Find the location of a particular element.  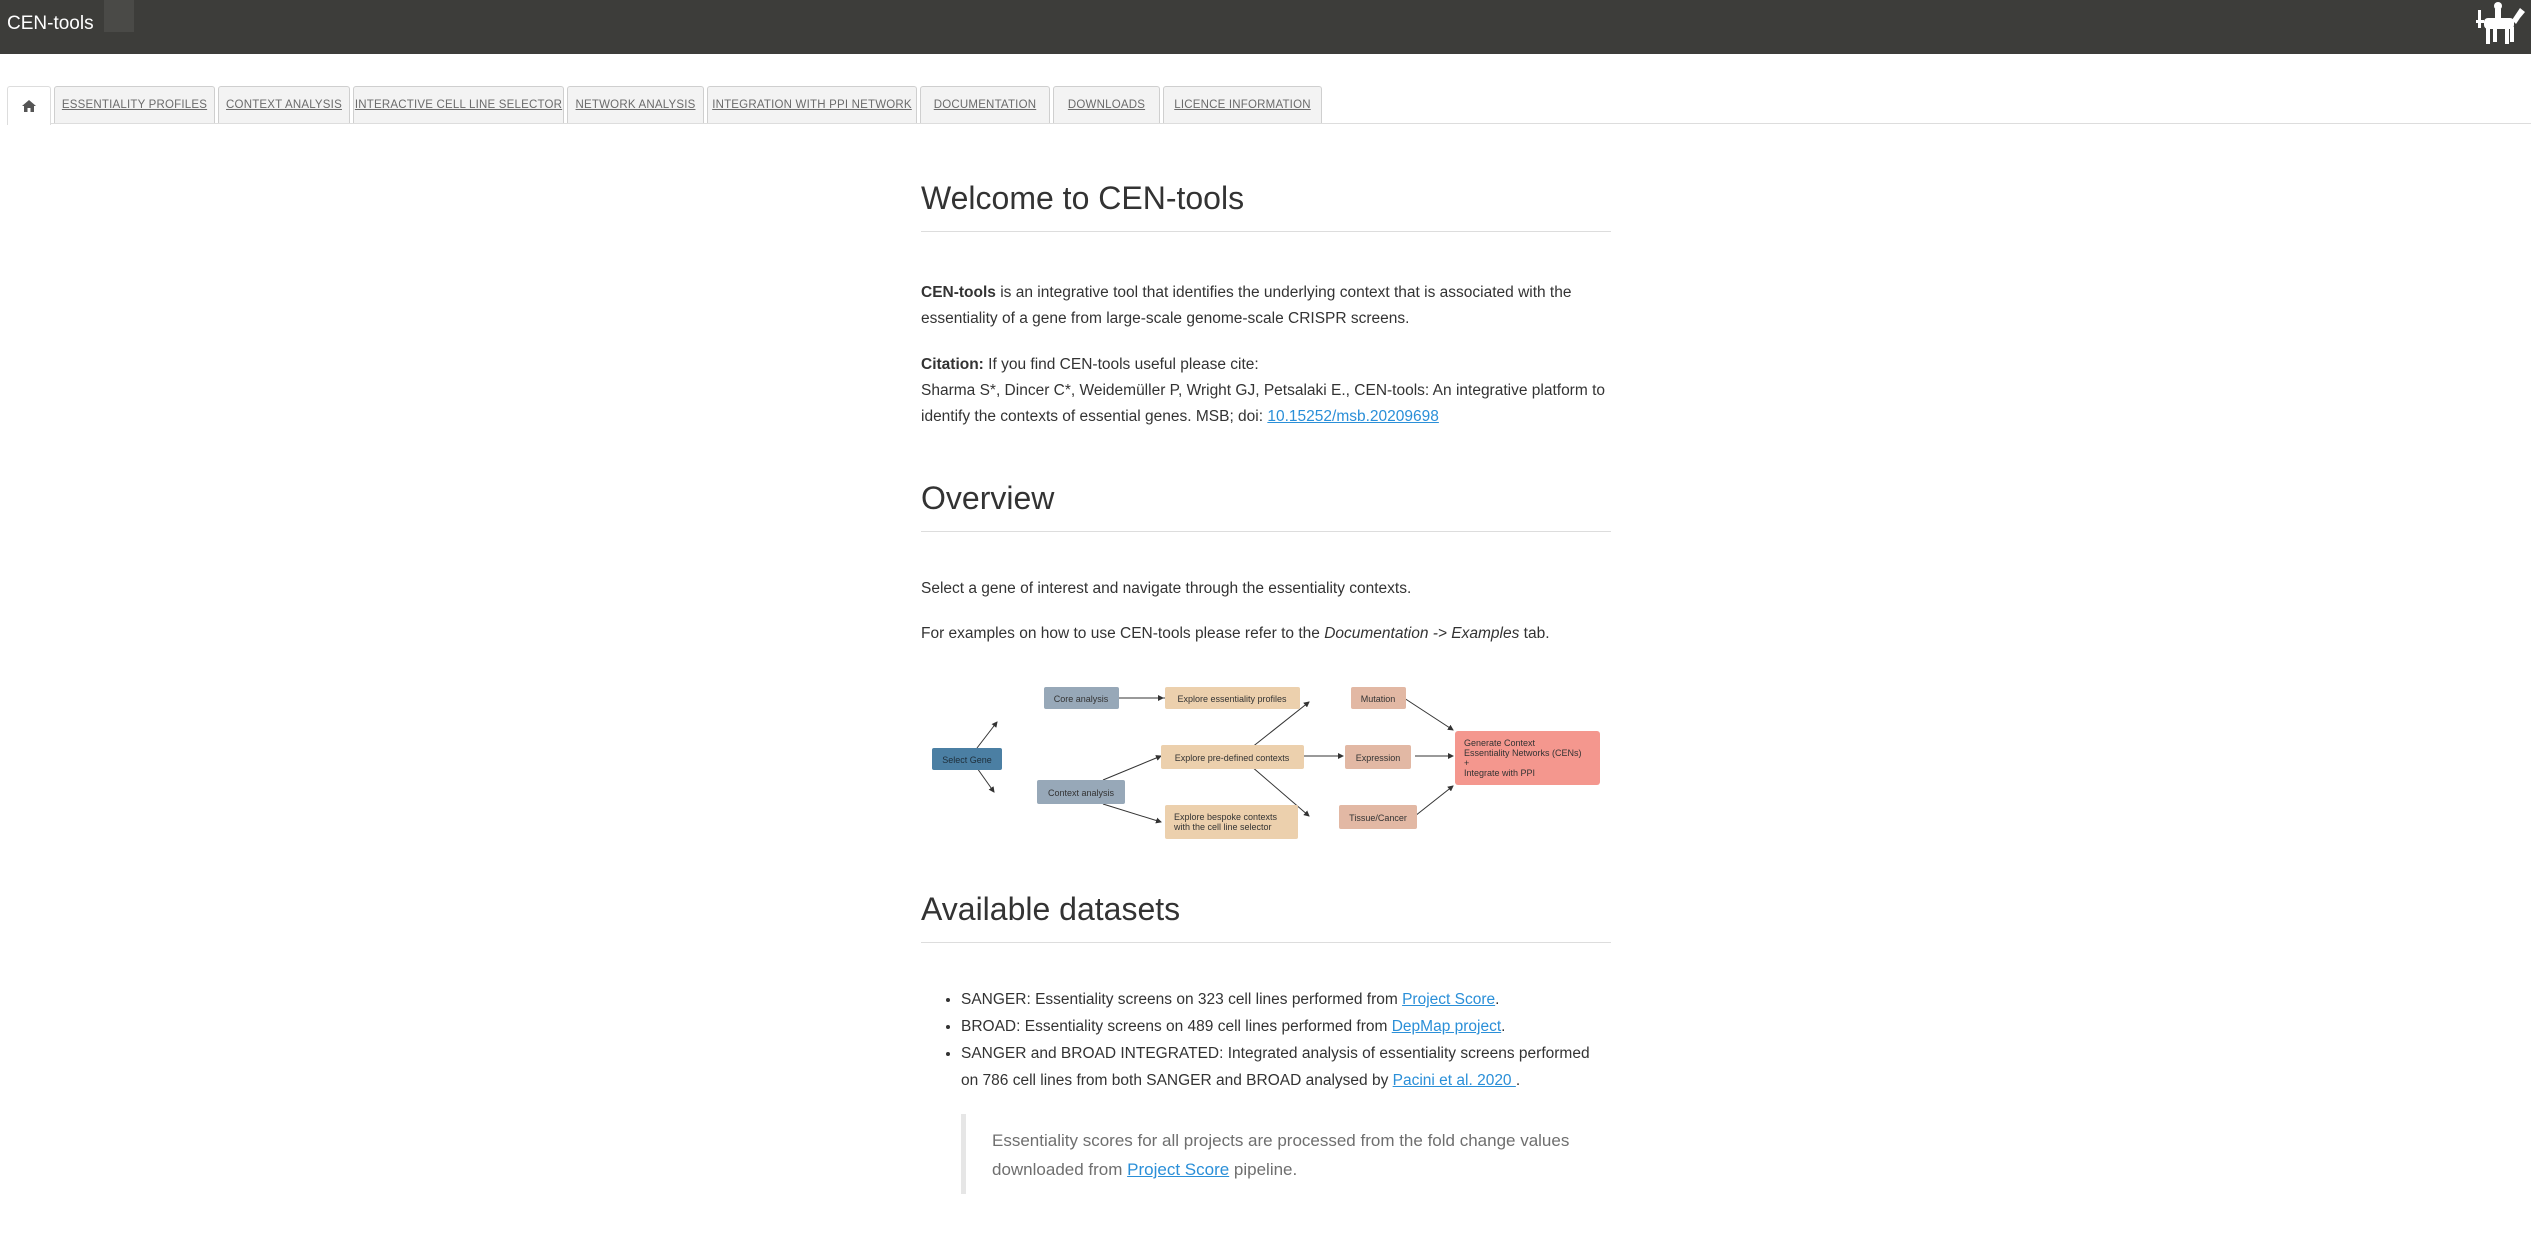

home-icon is located at coordinates (29, 106).